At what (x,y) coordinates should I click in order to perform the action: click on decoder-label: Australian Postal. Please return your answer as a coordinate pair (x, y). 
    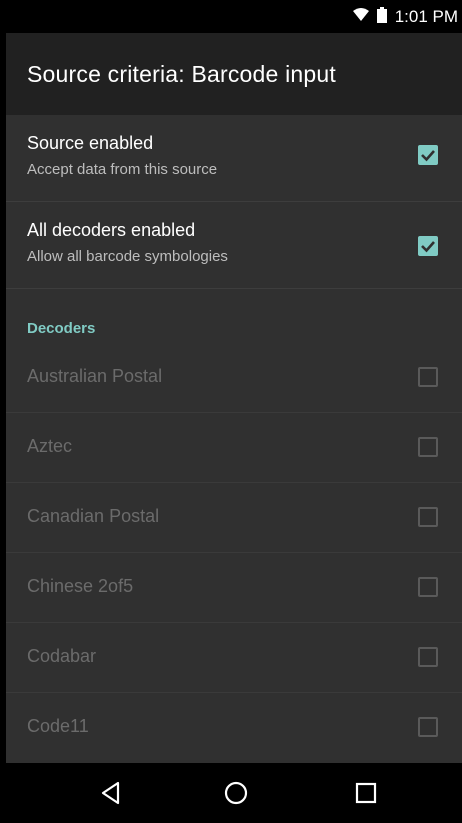
    Looking at the image, I should click on (95, 376).